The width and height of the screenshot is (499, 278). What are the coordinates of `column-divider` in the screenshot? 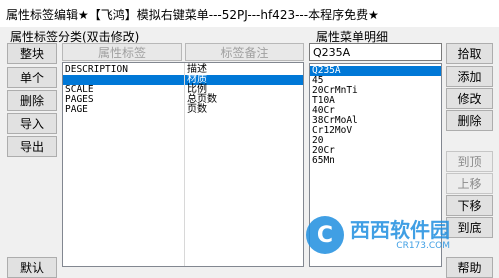 It's located at (184, 164).